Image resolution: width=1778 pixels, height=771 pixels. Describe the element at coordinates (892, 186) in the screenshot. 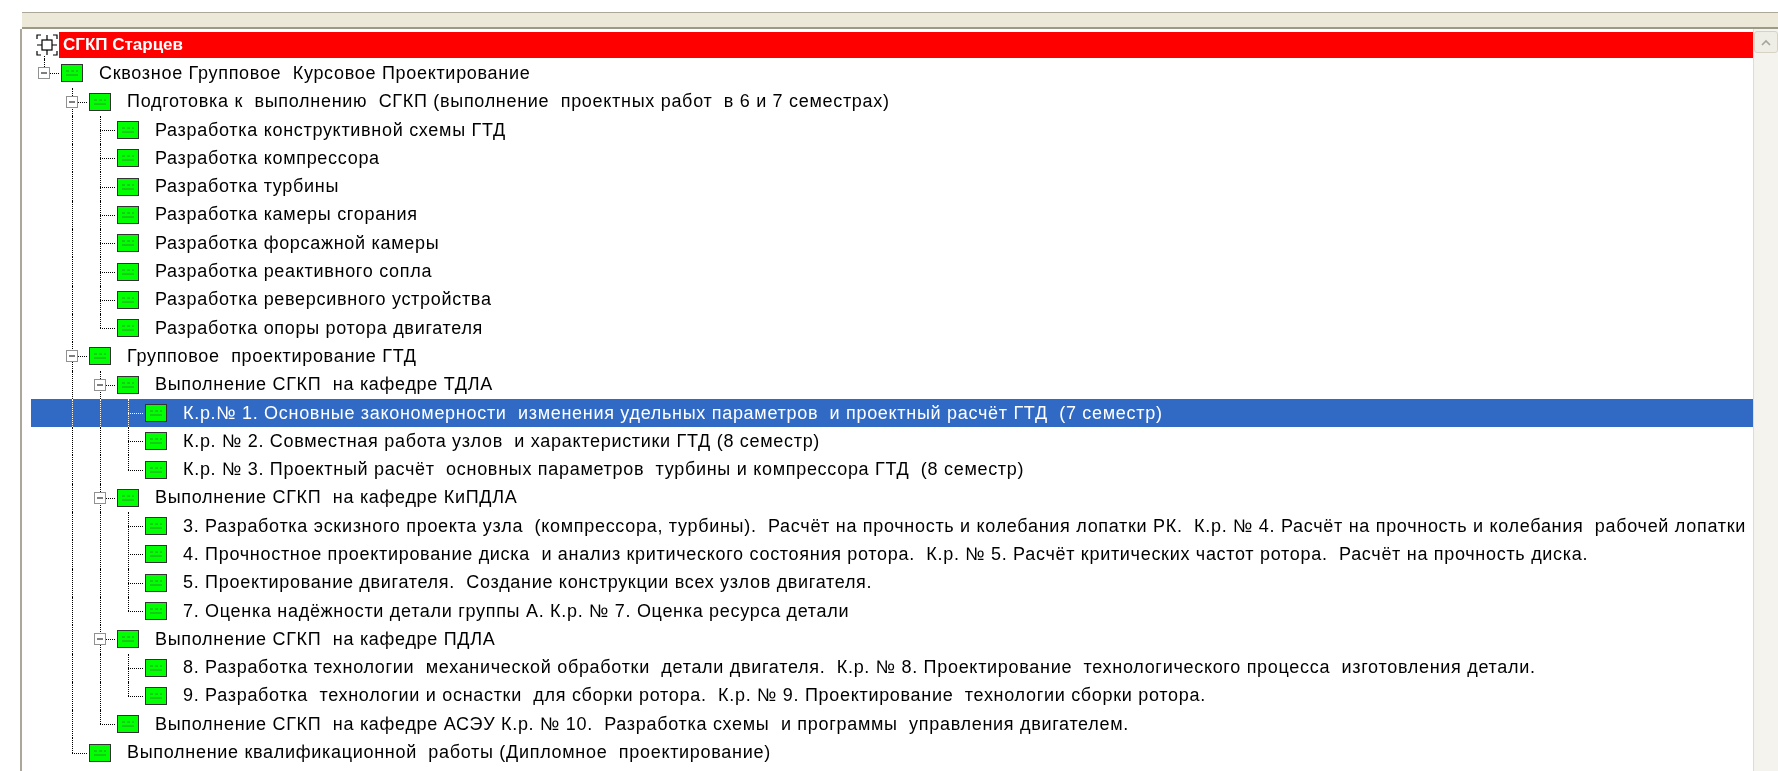

I see `tree-row: Разработка турбины` at that location.